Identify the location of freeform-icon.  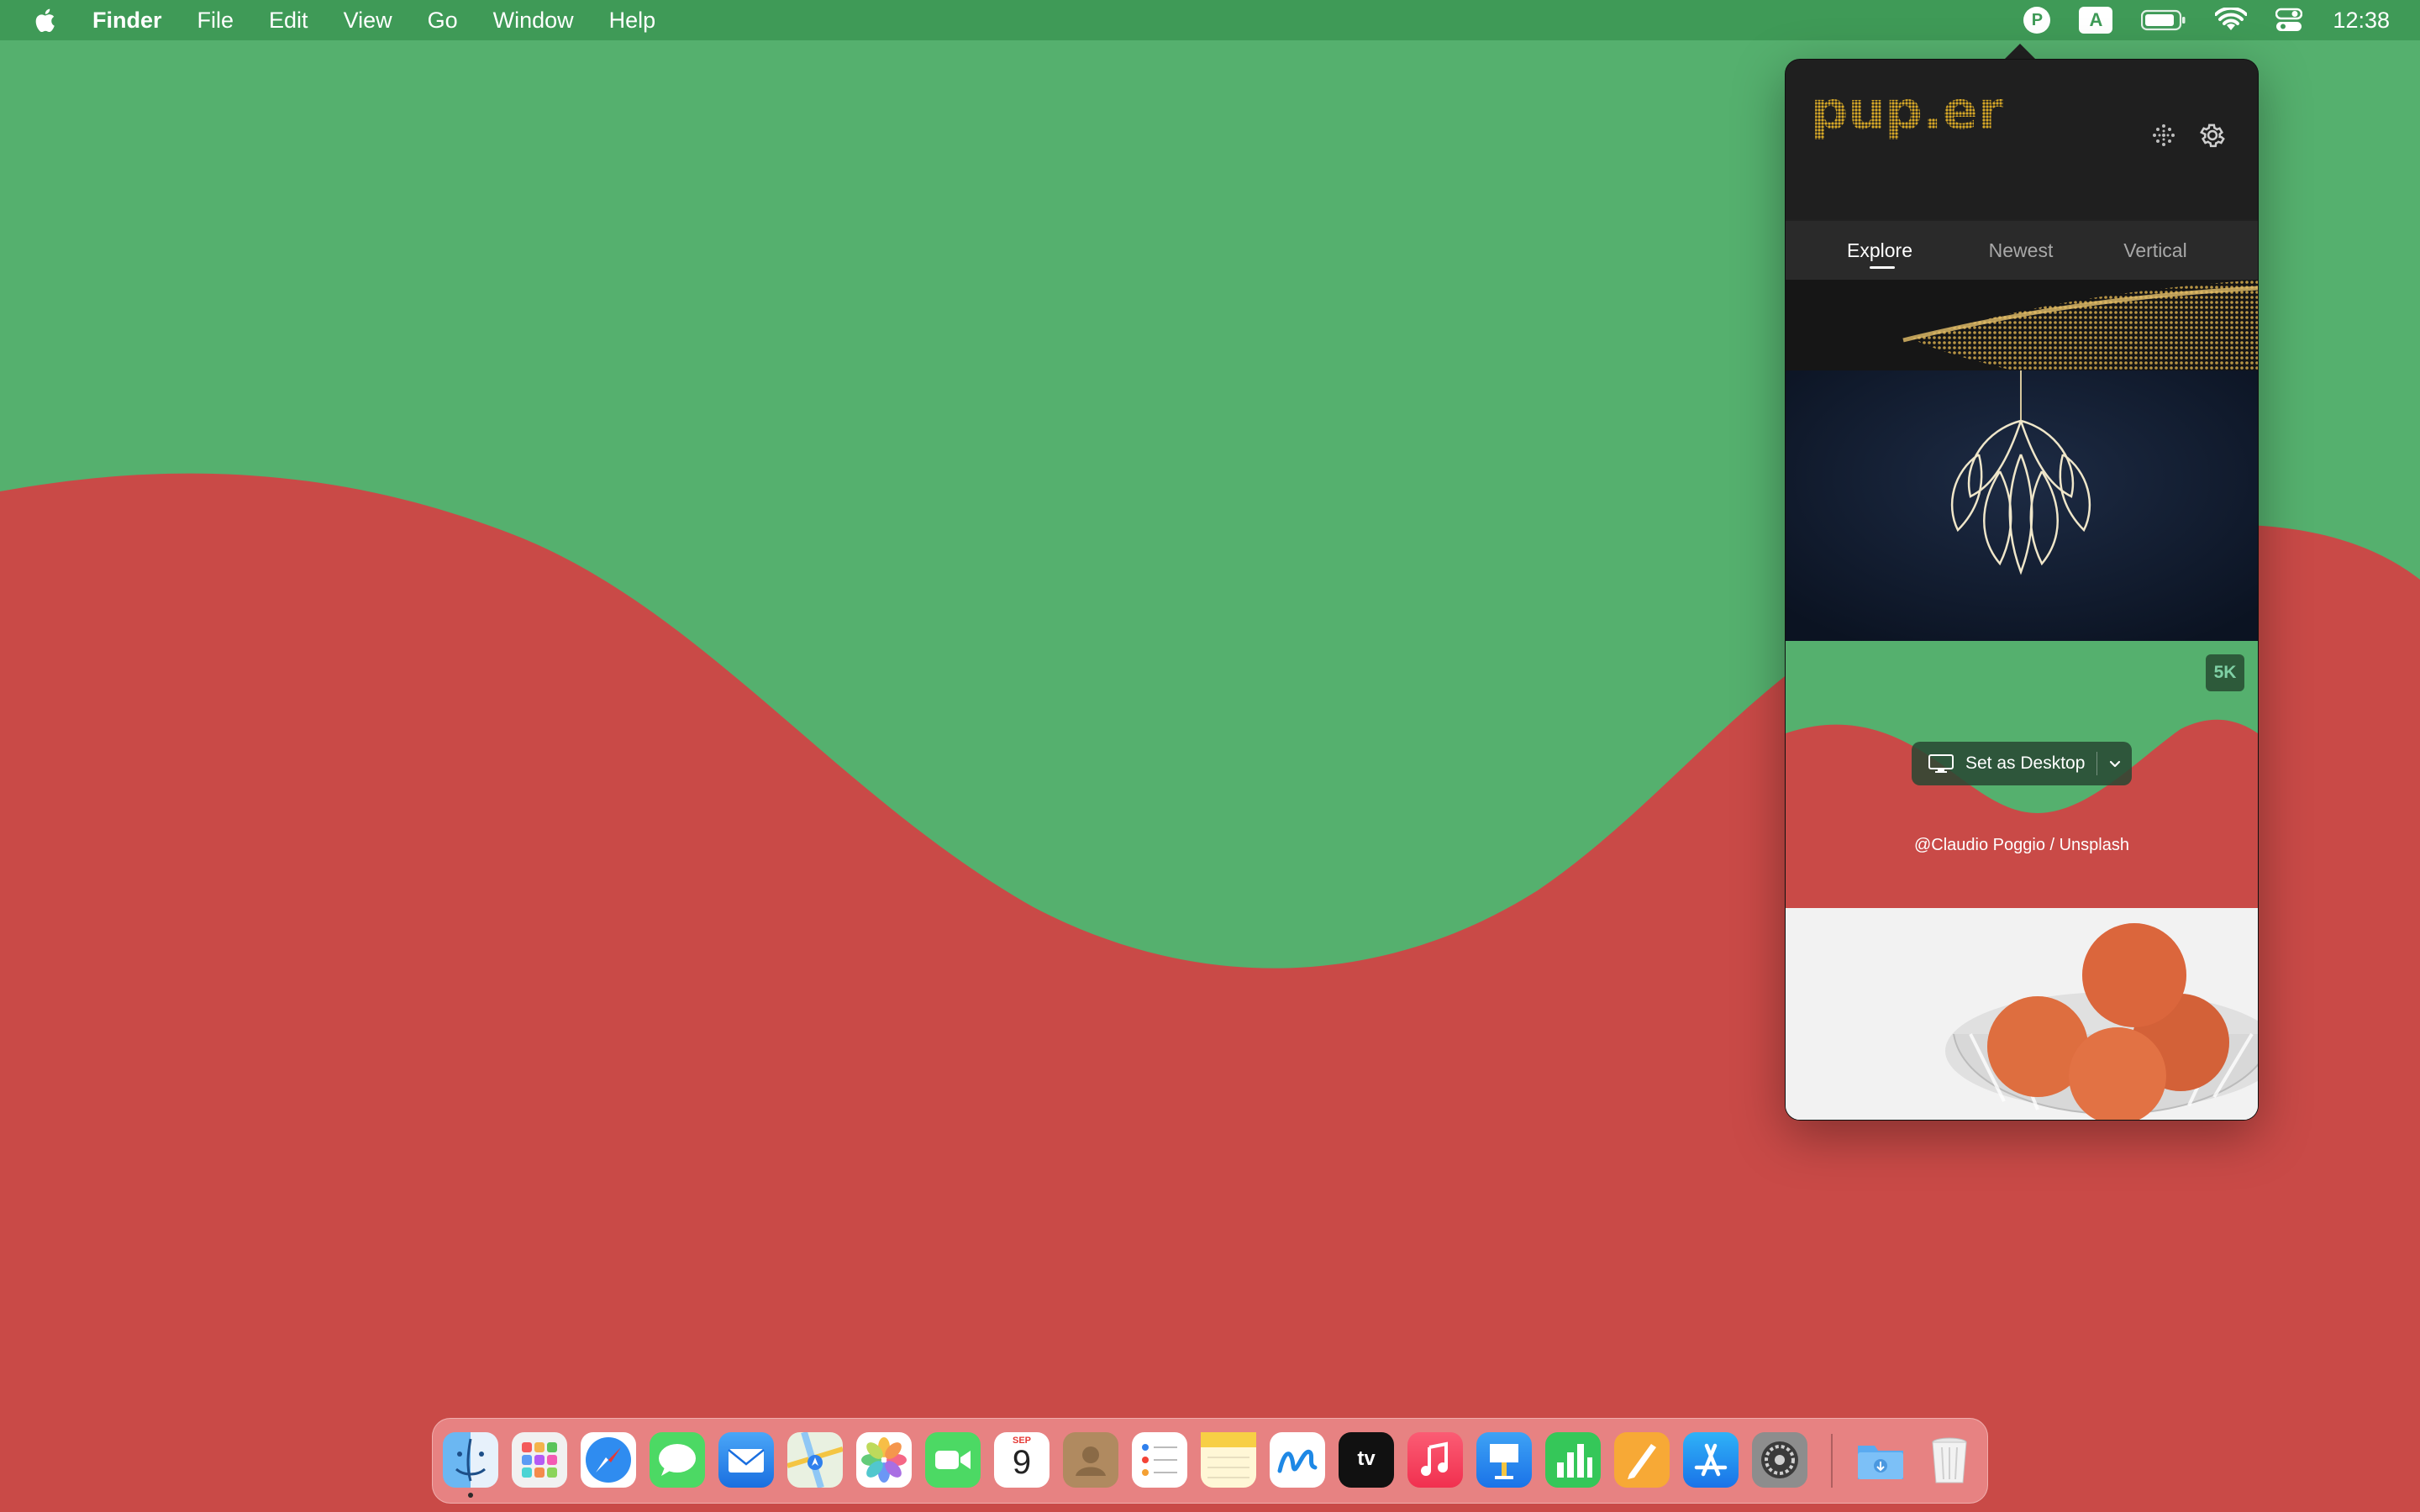
(1297, 1460).